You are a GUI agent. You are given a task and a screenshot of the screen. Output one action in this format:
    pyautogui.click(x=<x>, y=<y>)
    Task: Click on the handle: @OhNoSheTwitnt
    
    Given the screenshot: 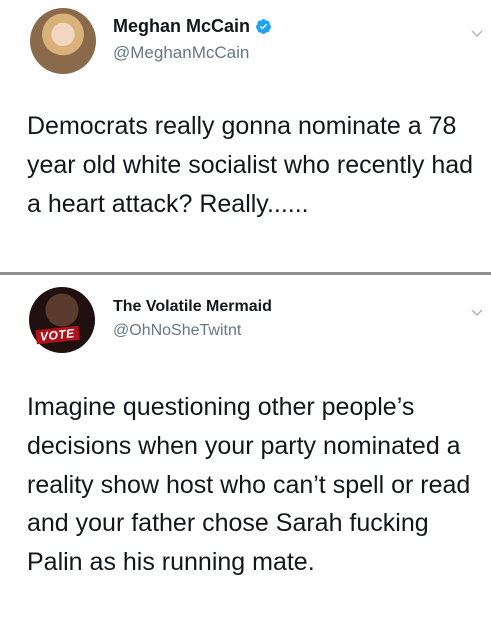 What is the action you would take?
    pyautogui.click(x=177, y=331)
    